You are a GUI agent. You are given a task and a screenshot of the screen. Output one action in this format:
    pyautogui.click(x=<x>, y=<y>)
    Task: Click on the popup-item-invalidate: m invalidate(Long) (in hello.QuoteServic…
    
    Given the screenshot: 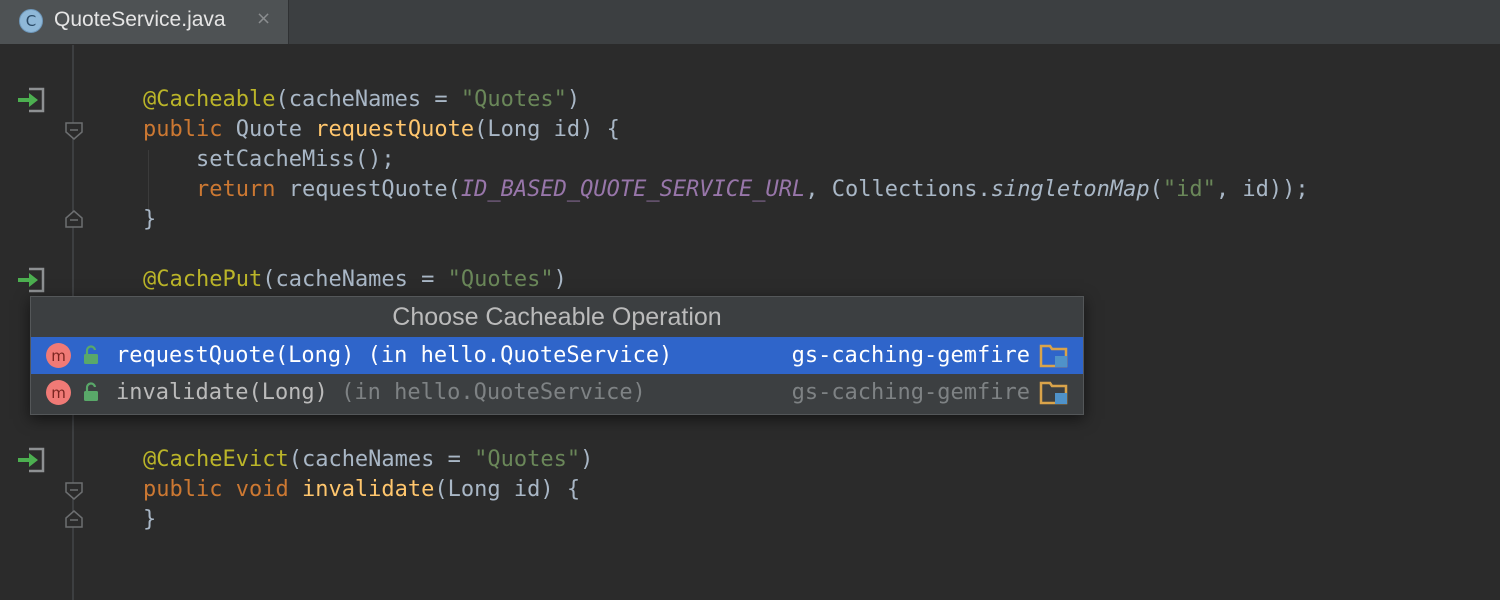 What is the action you would take?
    pyautogui.click(x=557, y=392)
    